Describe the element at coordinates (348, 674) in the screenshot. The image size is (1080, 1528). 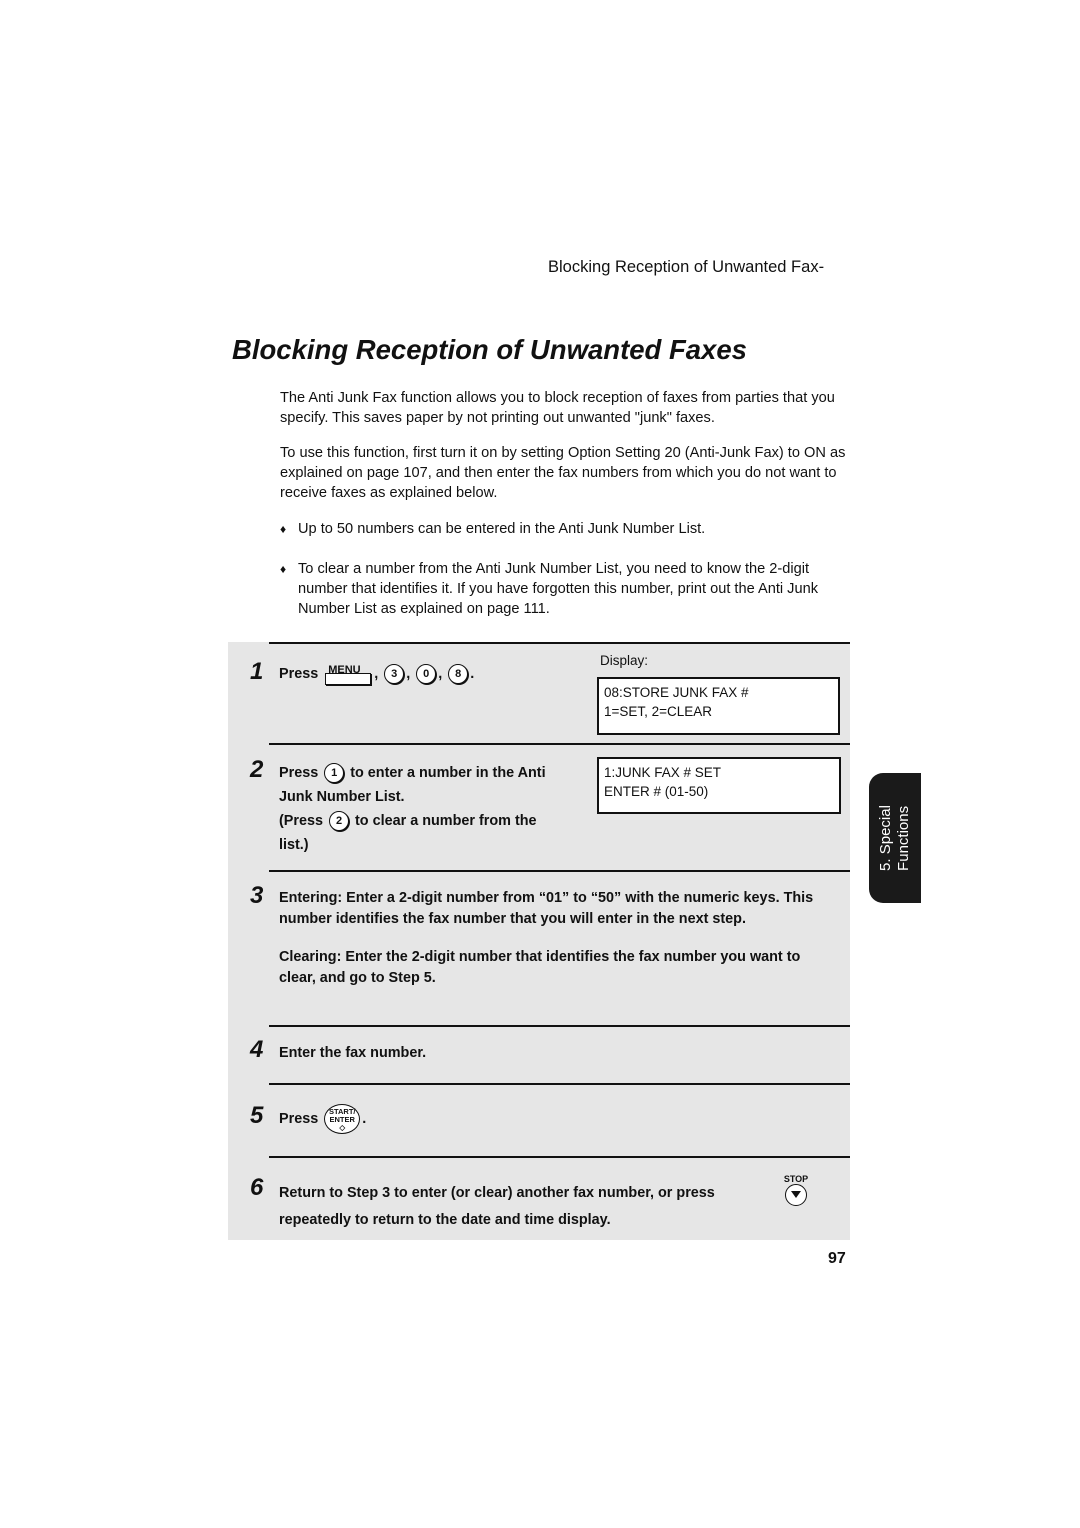
I see `menu-key-icon: MENU` at that location.